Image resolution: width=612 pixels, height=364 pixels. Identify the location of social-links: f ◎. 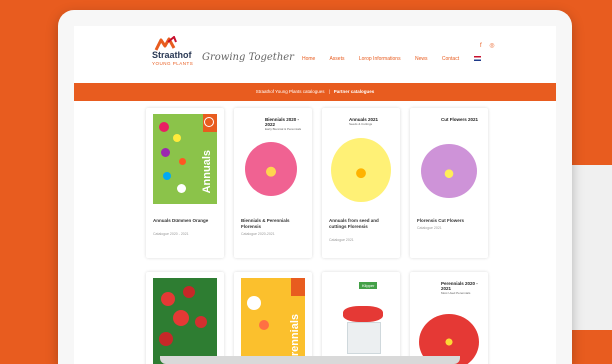
(484, 45).